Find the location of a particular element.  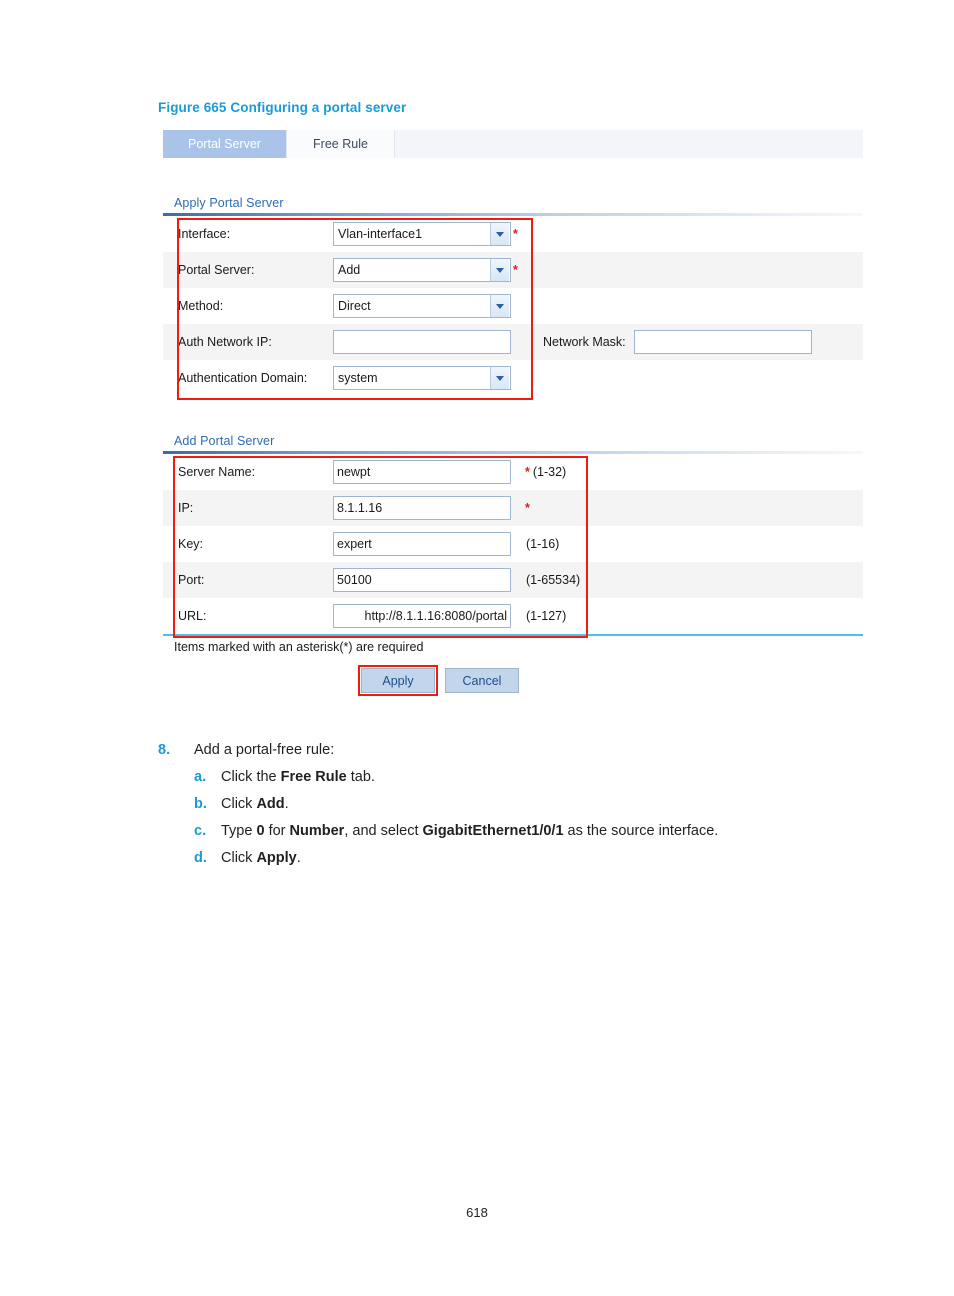

row-url: URL: http://8.1.1.16:8080/portal (1-127) is located at coordinates (513, 616).